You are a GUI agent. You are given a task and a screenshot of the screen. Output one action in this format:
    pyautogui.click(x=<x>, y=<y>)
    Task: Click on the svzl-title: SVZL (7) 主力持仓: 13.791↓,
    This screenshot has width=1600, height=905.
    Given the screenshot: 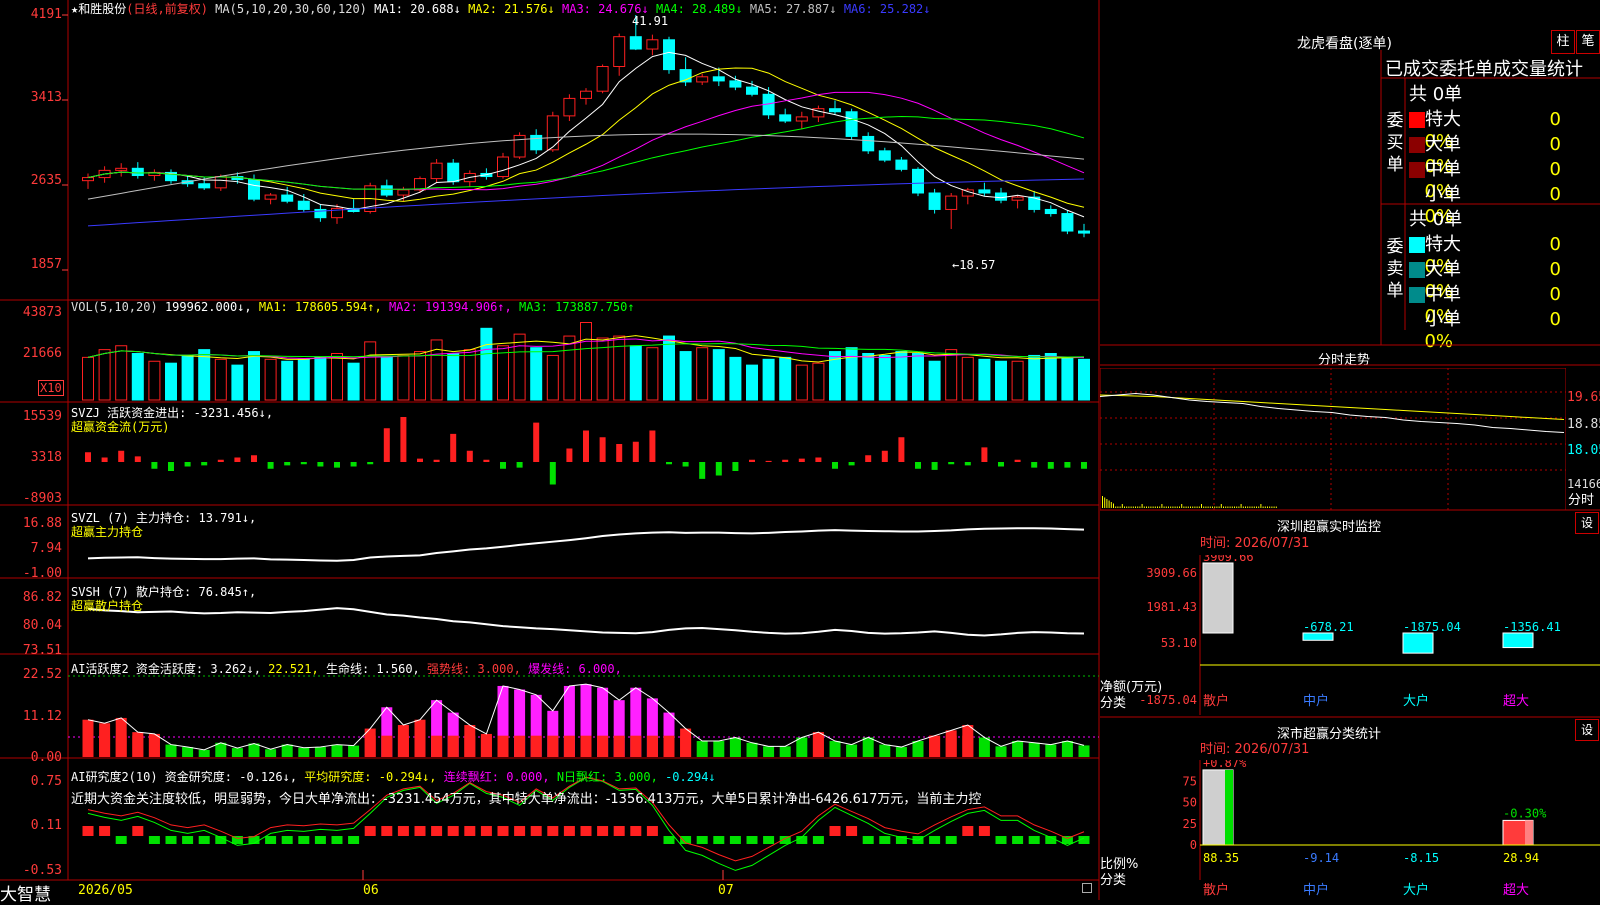 What is the action you would take?
    pyautogui.click(x=163, y=518)
    